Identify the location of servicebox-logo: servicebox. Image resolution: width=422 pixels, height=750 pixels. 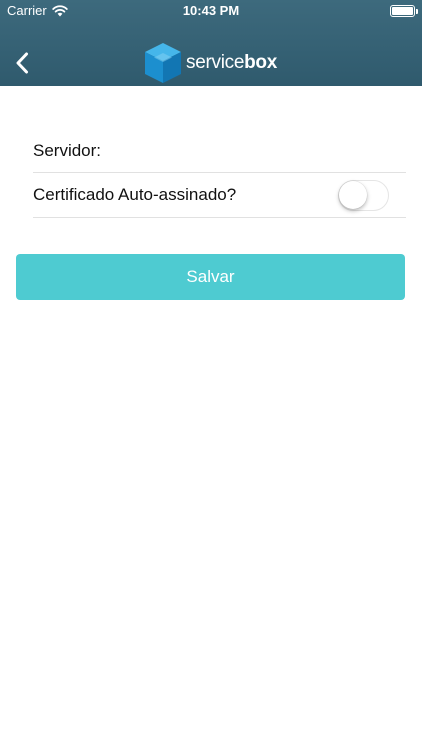
(210, 63).